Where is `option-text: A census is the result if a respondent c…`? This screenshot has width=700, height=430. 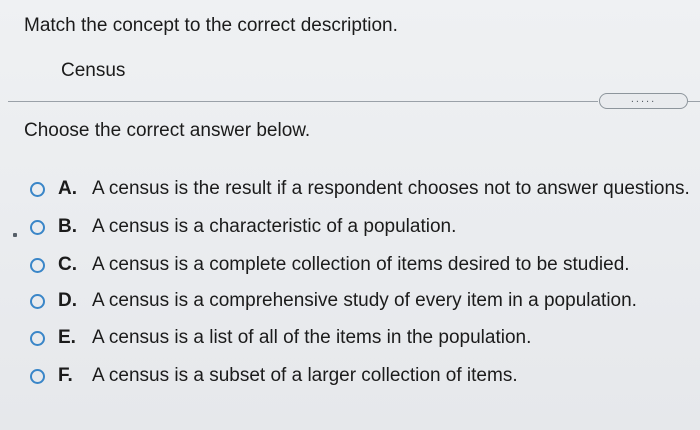 option-text: A census is the result if a respondent c… is located at coordinates (391, 188).